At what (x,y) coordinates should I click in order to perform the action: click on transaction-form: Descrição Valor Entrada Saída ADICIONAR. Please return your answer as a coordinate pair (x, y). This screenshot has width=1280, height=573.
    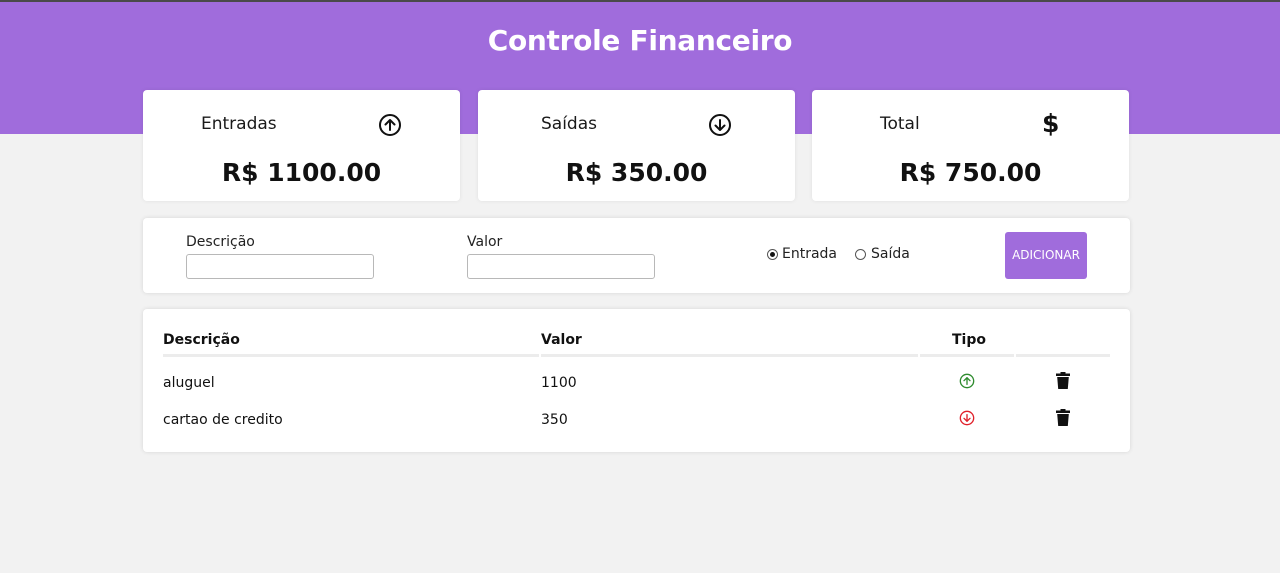
    Looking at the image, I should click on (636, 255).